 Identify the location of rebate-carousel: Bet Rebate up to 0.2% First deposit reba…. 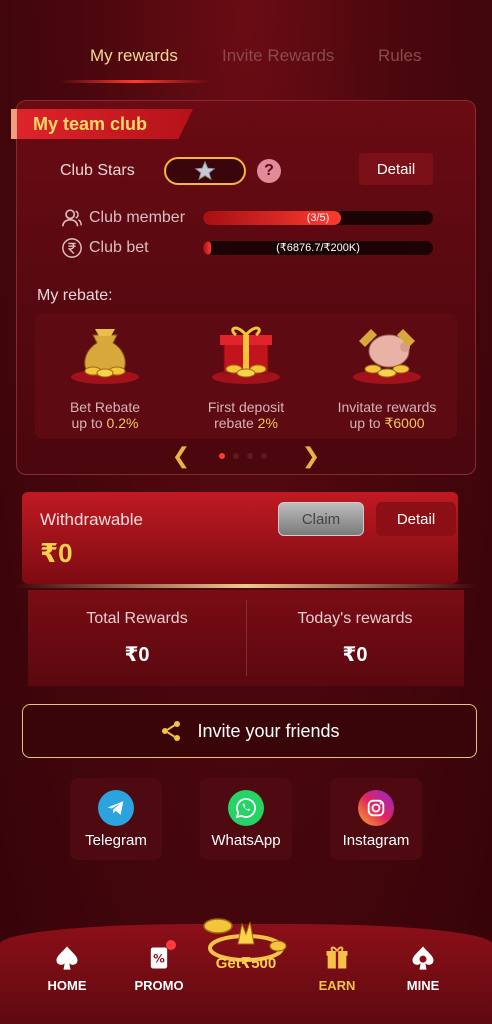
(246, 376).